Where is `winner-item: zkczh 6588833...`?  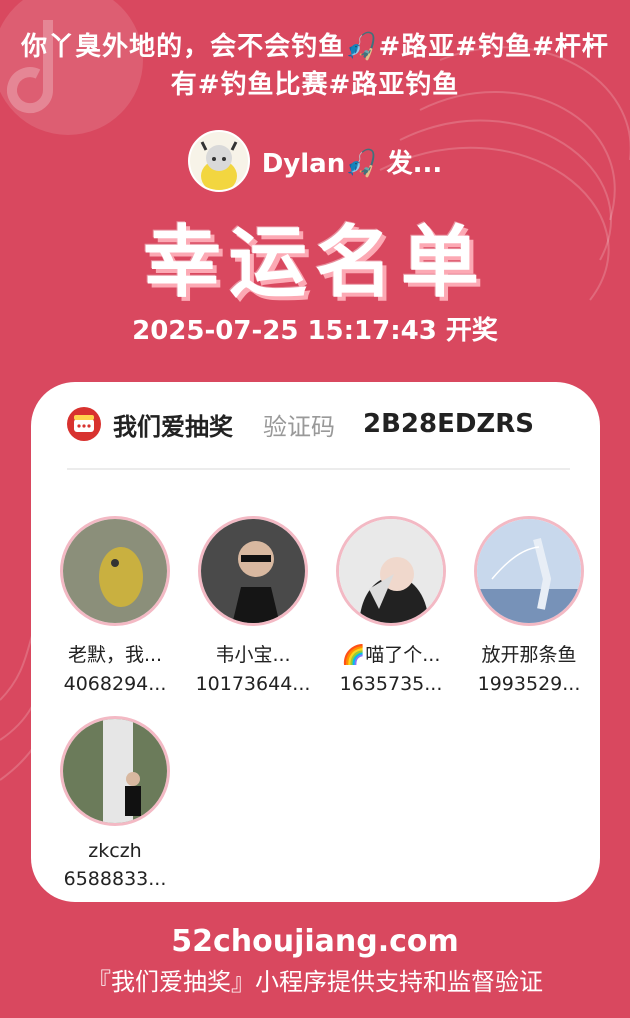
winner-item: zkczh 6588833... is located at coordinates (115, 803).